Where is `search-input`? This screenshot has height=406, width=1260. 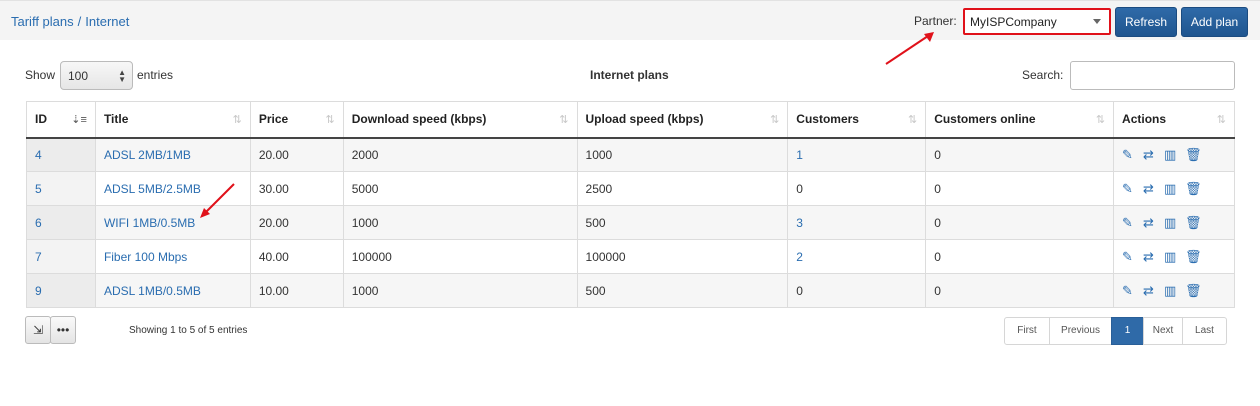 search-input is located at coordinates (1152, 75).